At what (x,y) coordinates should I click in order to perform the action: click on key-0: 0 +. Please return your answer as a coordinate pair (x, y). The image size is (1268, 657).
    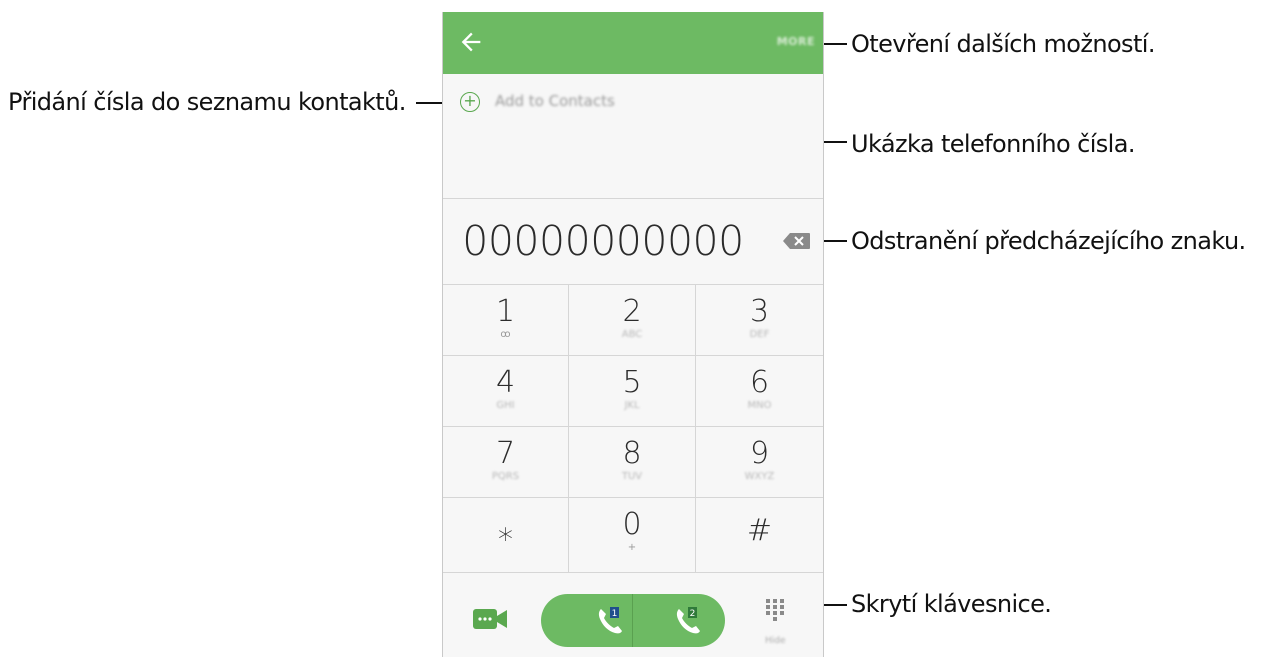
    Looking at the image, I should click on (632, 535).